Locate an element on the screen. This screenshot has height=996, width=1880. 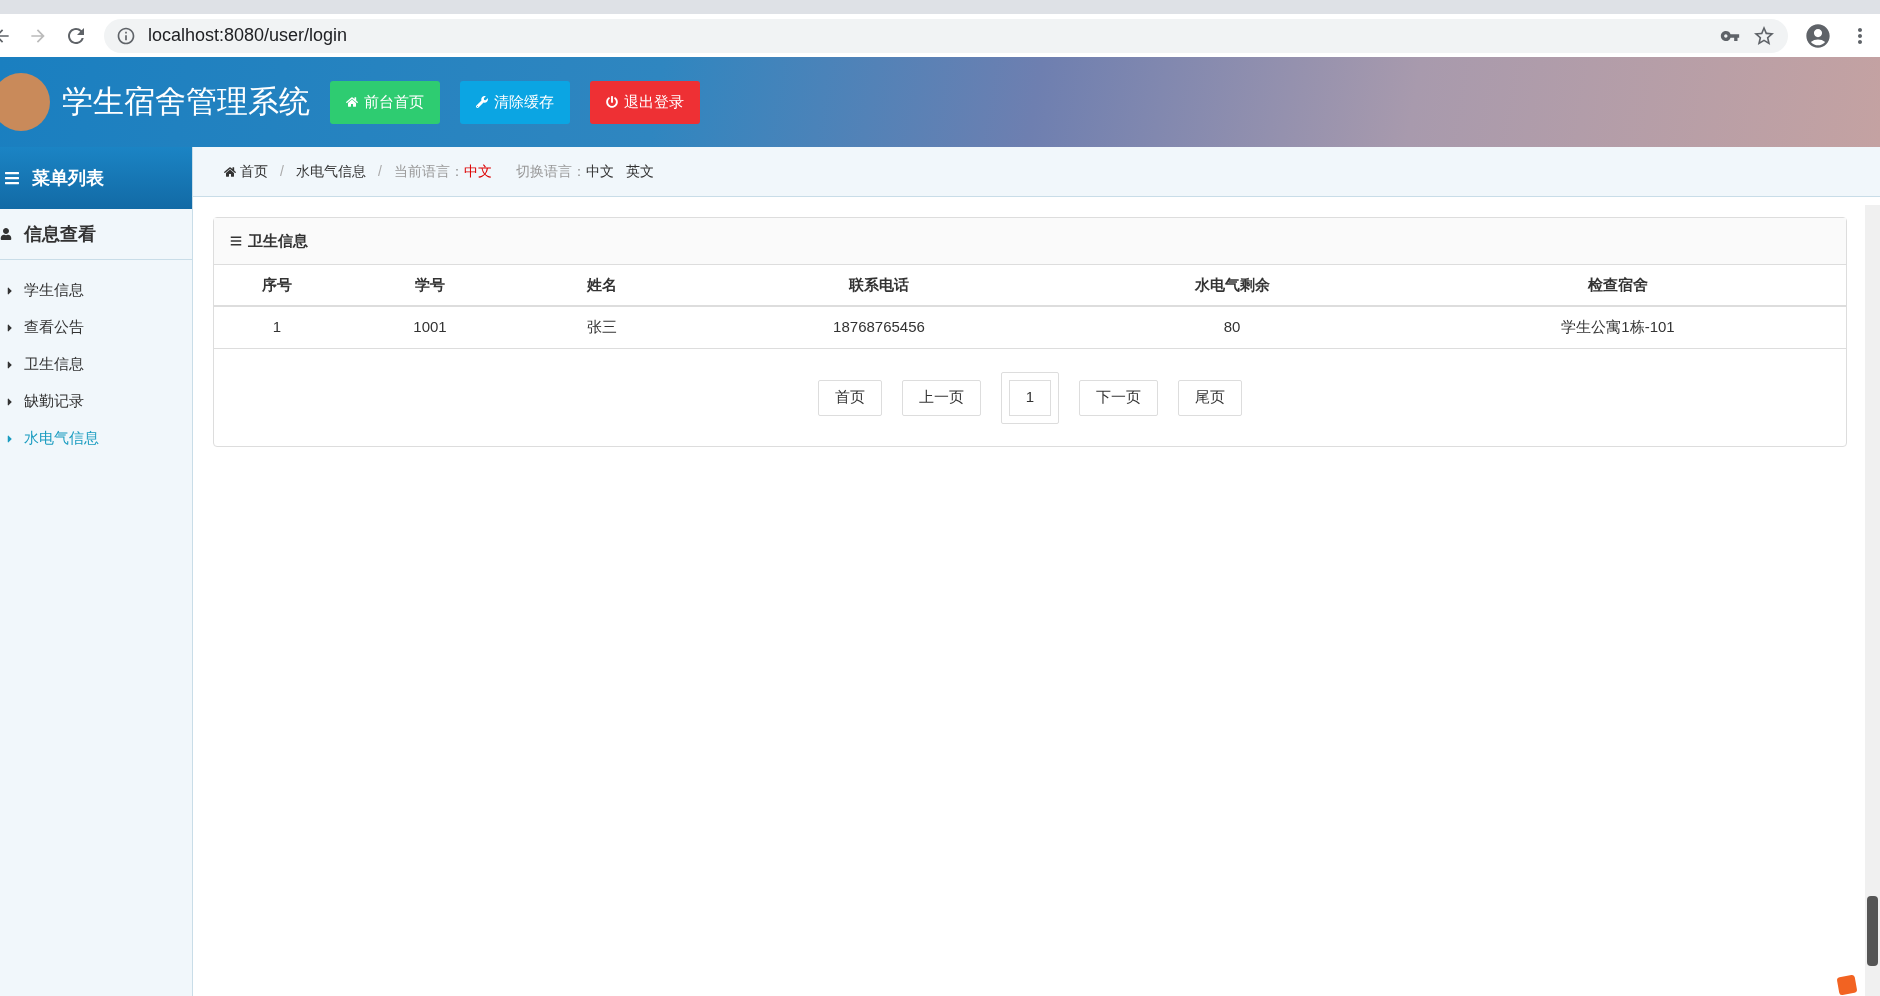
sidebar-item: 卫生信息 is located at coordinates (96, 364).